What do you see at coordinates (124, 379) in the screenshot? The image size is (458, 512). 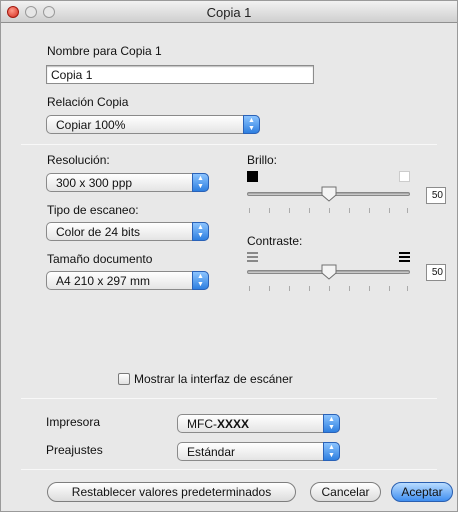 I see `show-scanner-interface-checkbox` at bounding box center [124, 379].